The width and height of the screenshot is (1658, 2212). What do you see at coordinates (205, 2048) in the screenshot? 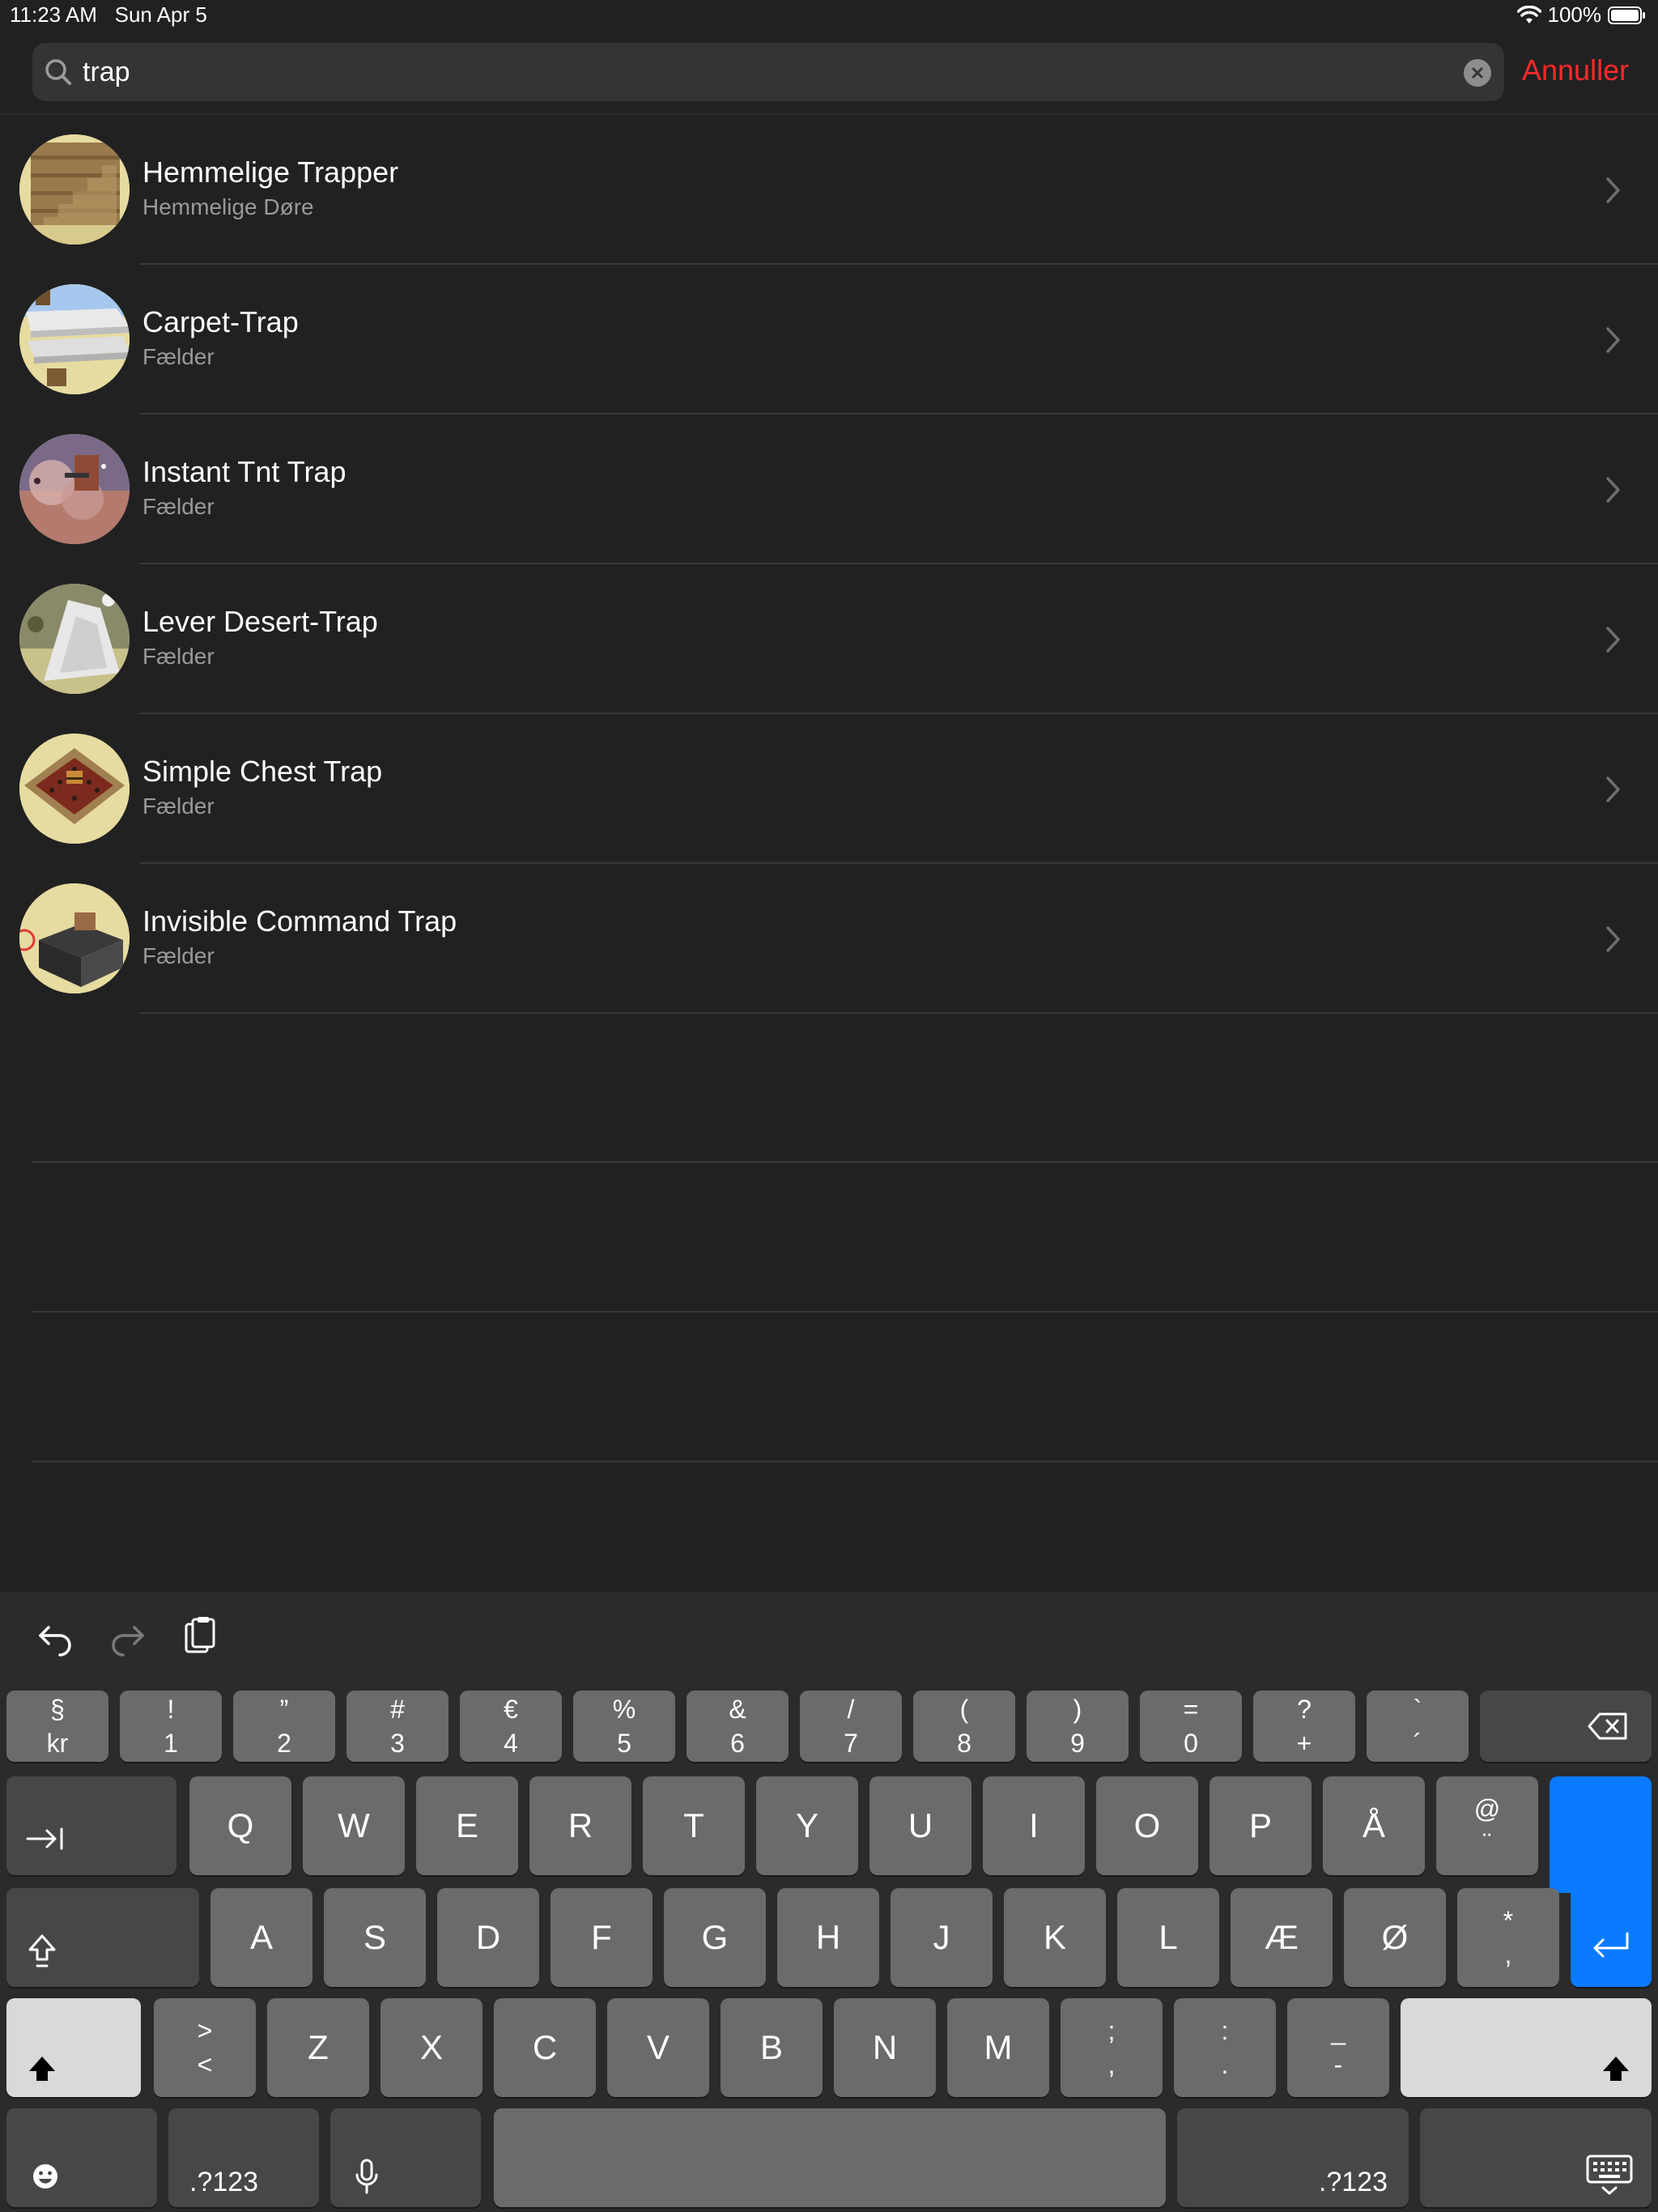
I see `key-greater-less: > <` at bounding box center [205, 2048].